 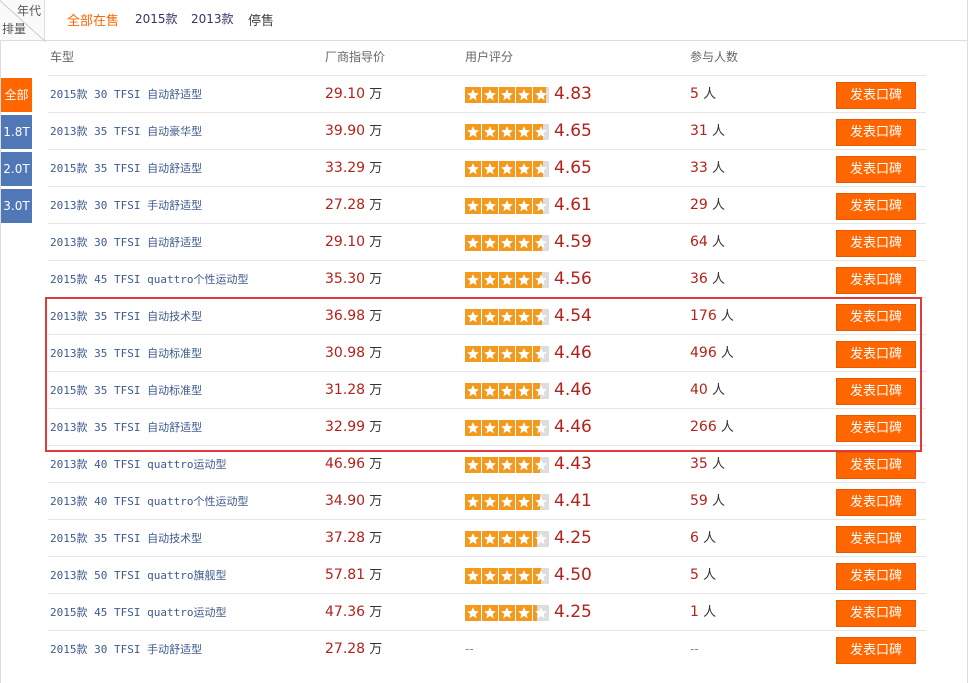 What do you see at coordinates (126, 168) in the screenshot?
I see `model-name: 2015款 35 TFSI 自动舒适型` at bounding box center [126, 168].